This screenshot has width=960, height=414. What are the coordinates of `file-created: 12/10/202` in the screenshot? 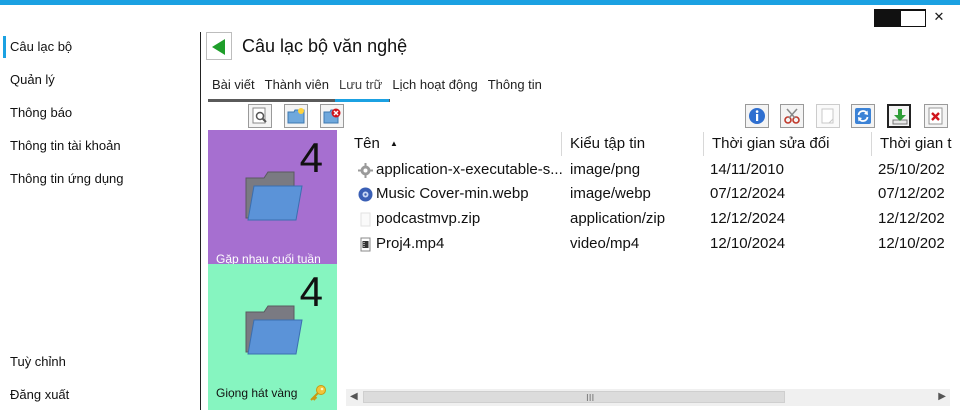 It's located at (911, 243).